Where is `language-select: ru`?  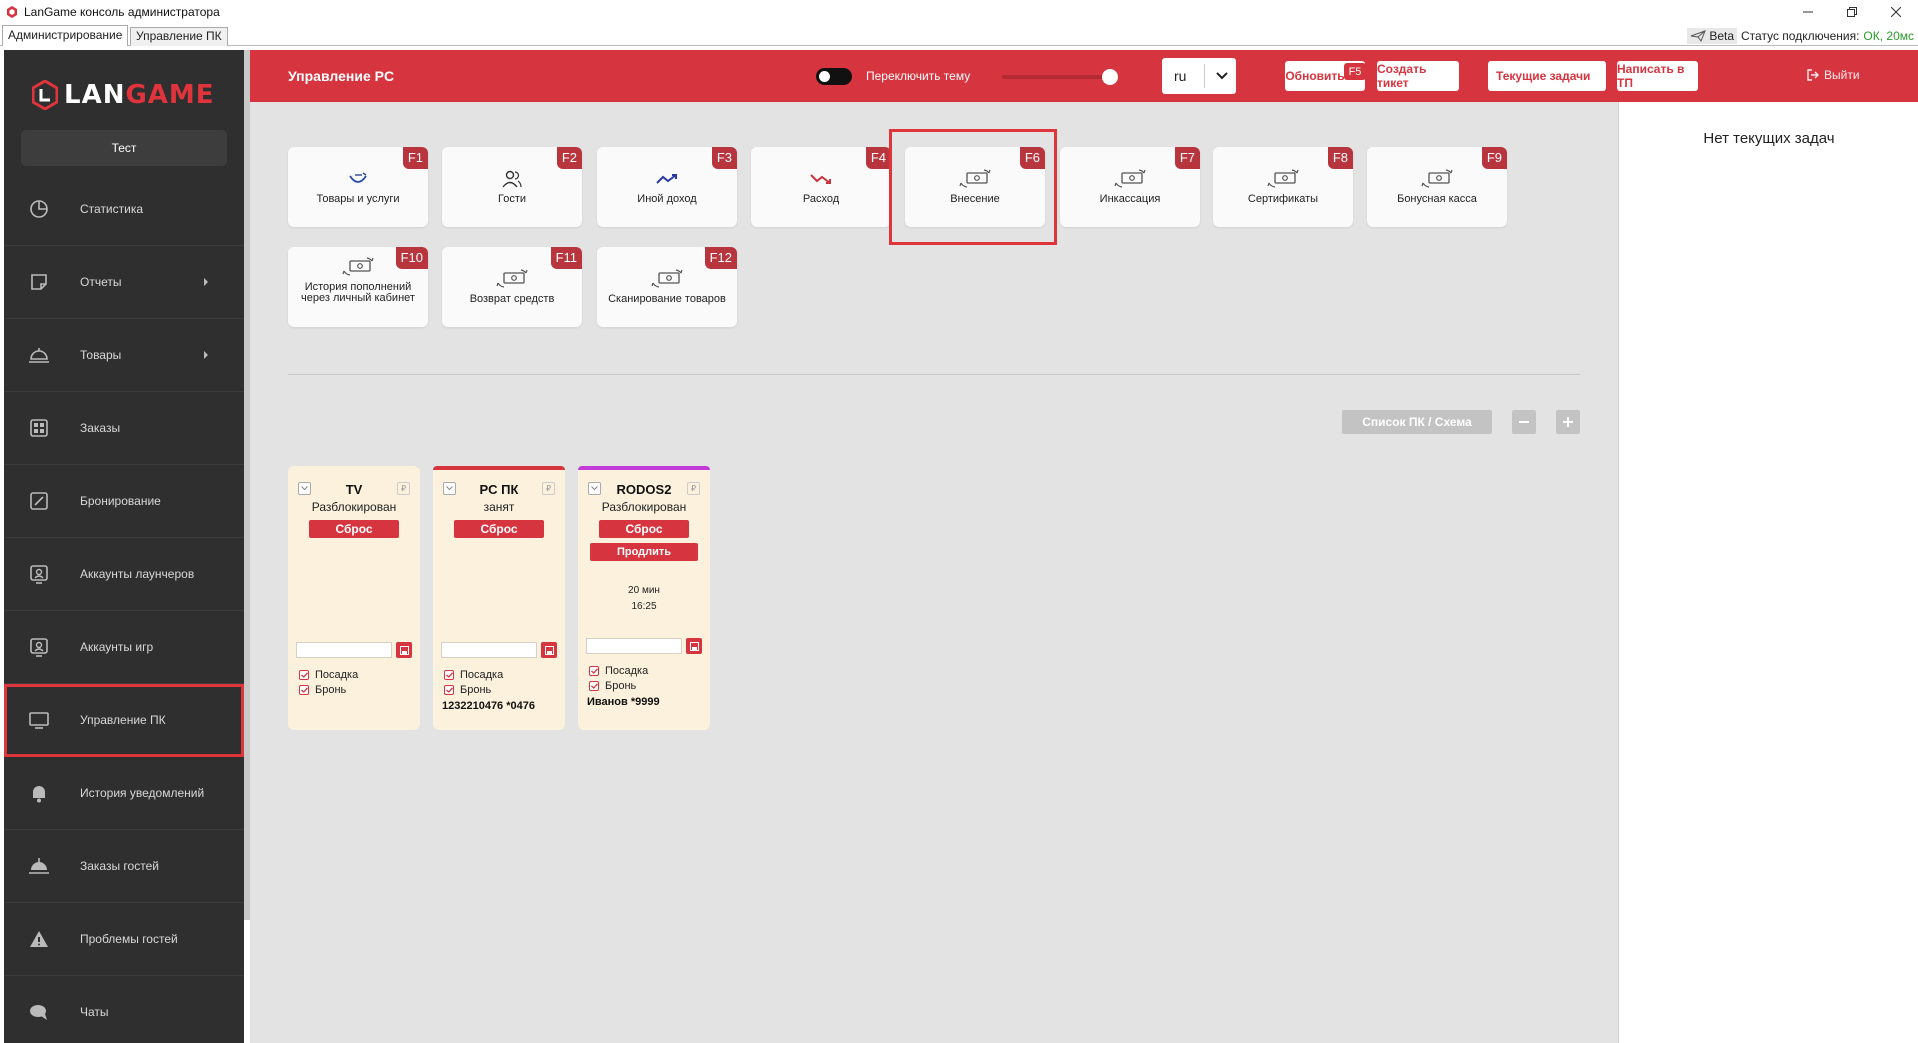
language-select: ru is located at coordinates (1199, 76).